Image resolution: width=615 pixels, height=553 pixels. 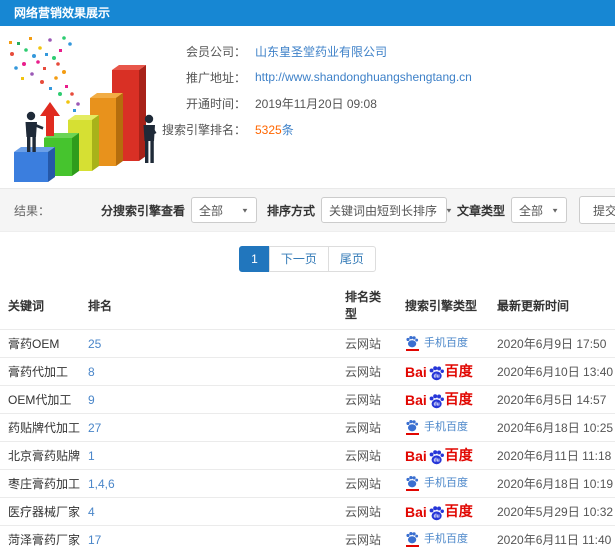 What do you see at coordinates (307, 484) in the screenshot?
I see `table-row: 枣庄膏药加工 1,4,6 云网站 手机百度 2020年6月18日 10:19` at bounding box center [307, 484].